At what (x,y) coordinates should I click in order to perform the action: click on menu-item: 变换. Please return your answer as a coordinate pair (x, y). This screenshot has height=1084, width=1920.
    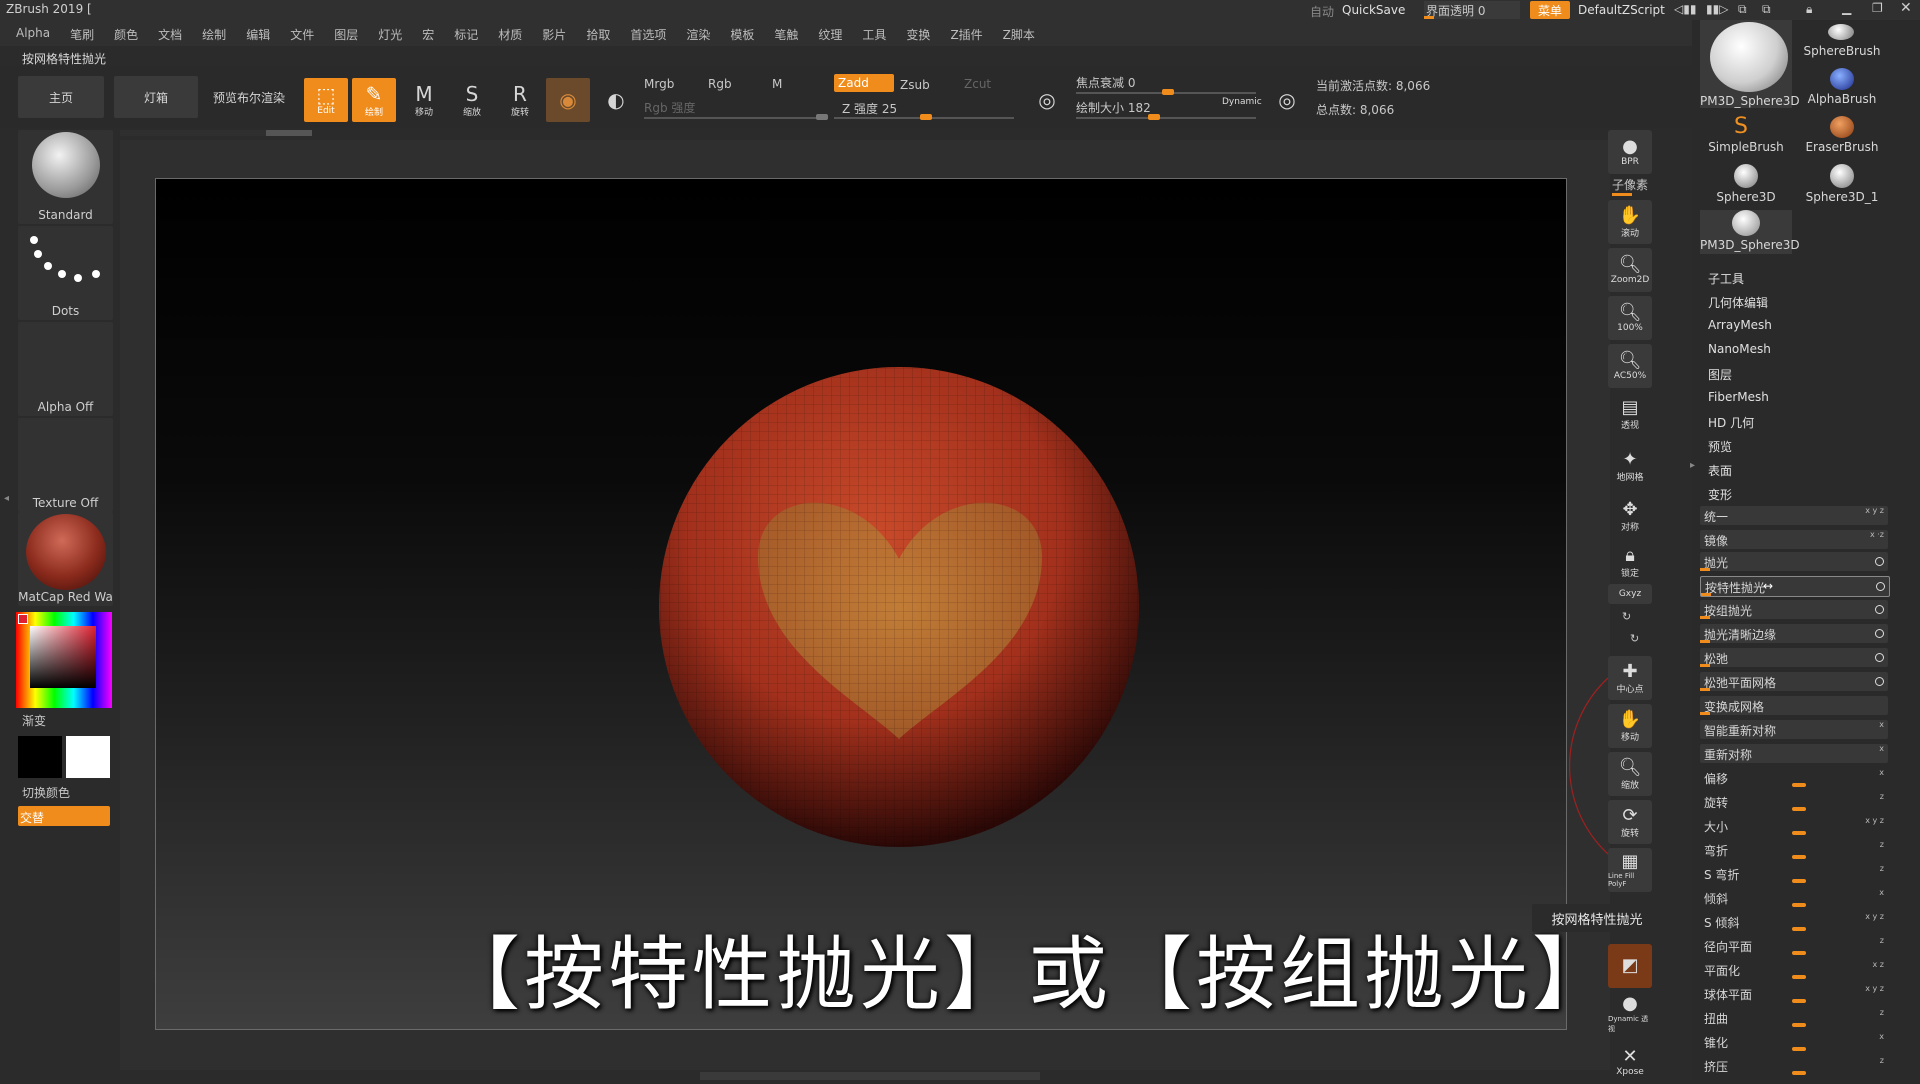
    Looking at the image, I should click on (918, 34).